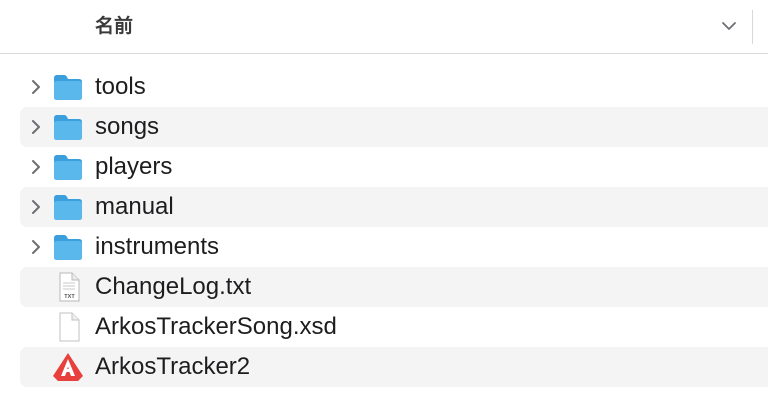 The height and width of the screenshot is (402, 768). I want to click on item-name: songs, so click(127, 126).